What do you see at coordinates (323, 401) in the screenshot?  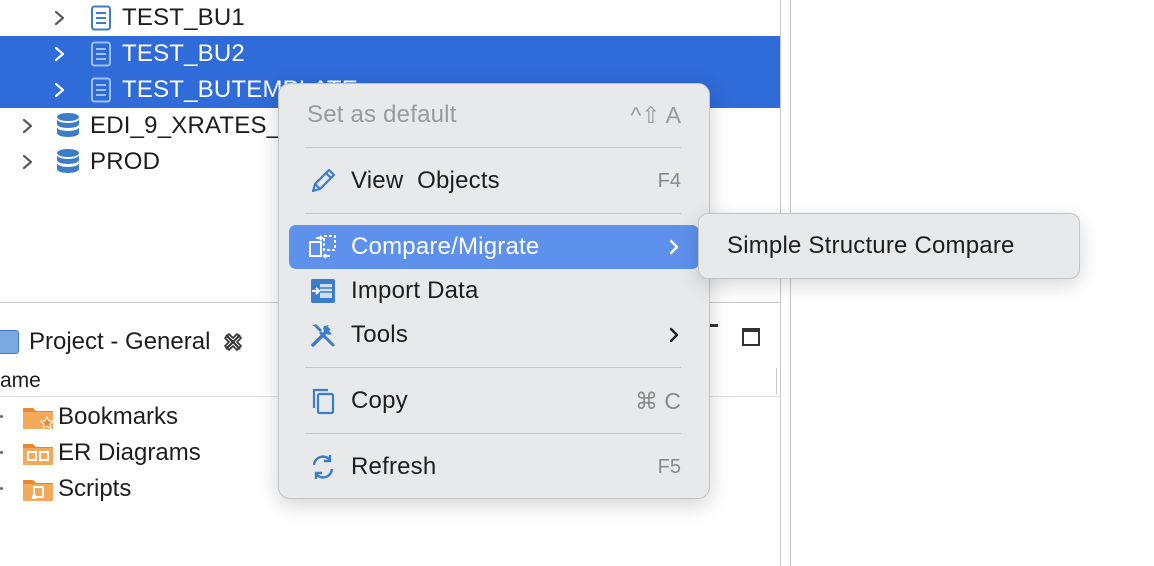 I see `copy-icon` at bounding box center [323, 401].